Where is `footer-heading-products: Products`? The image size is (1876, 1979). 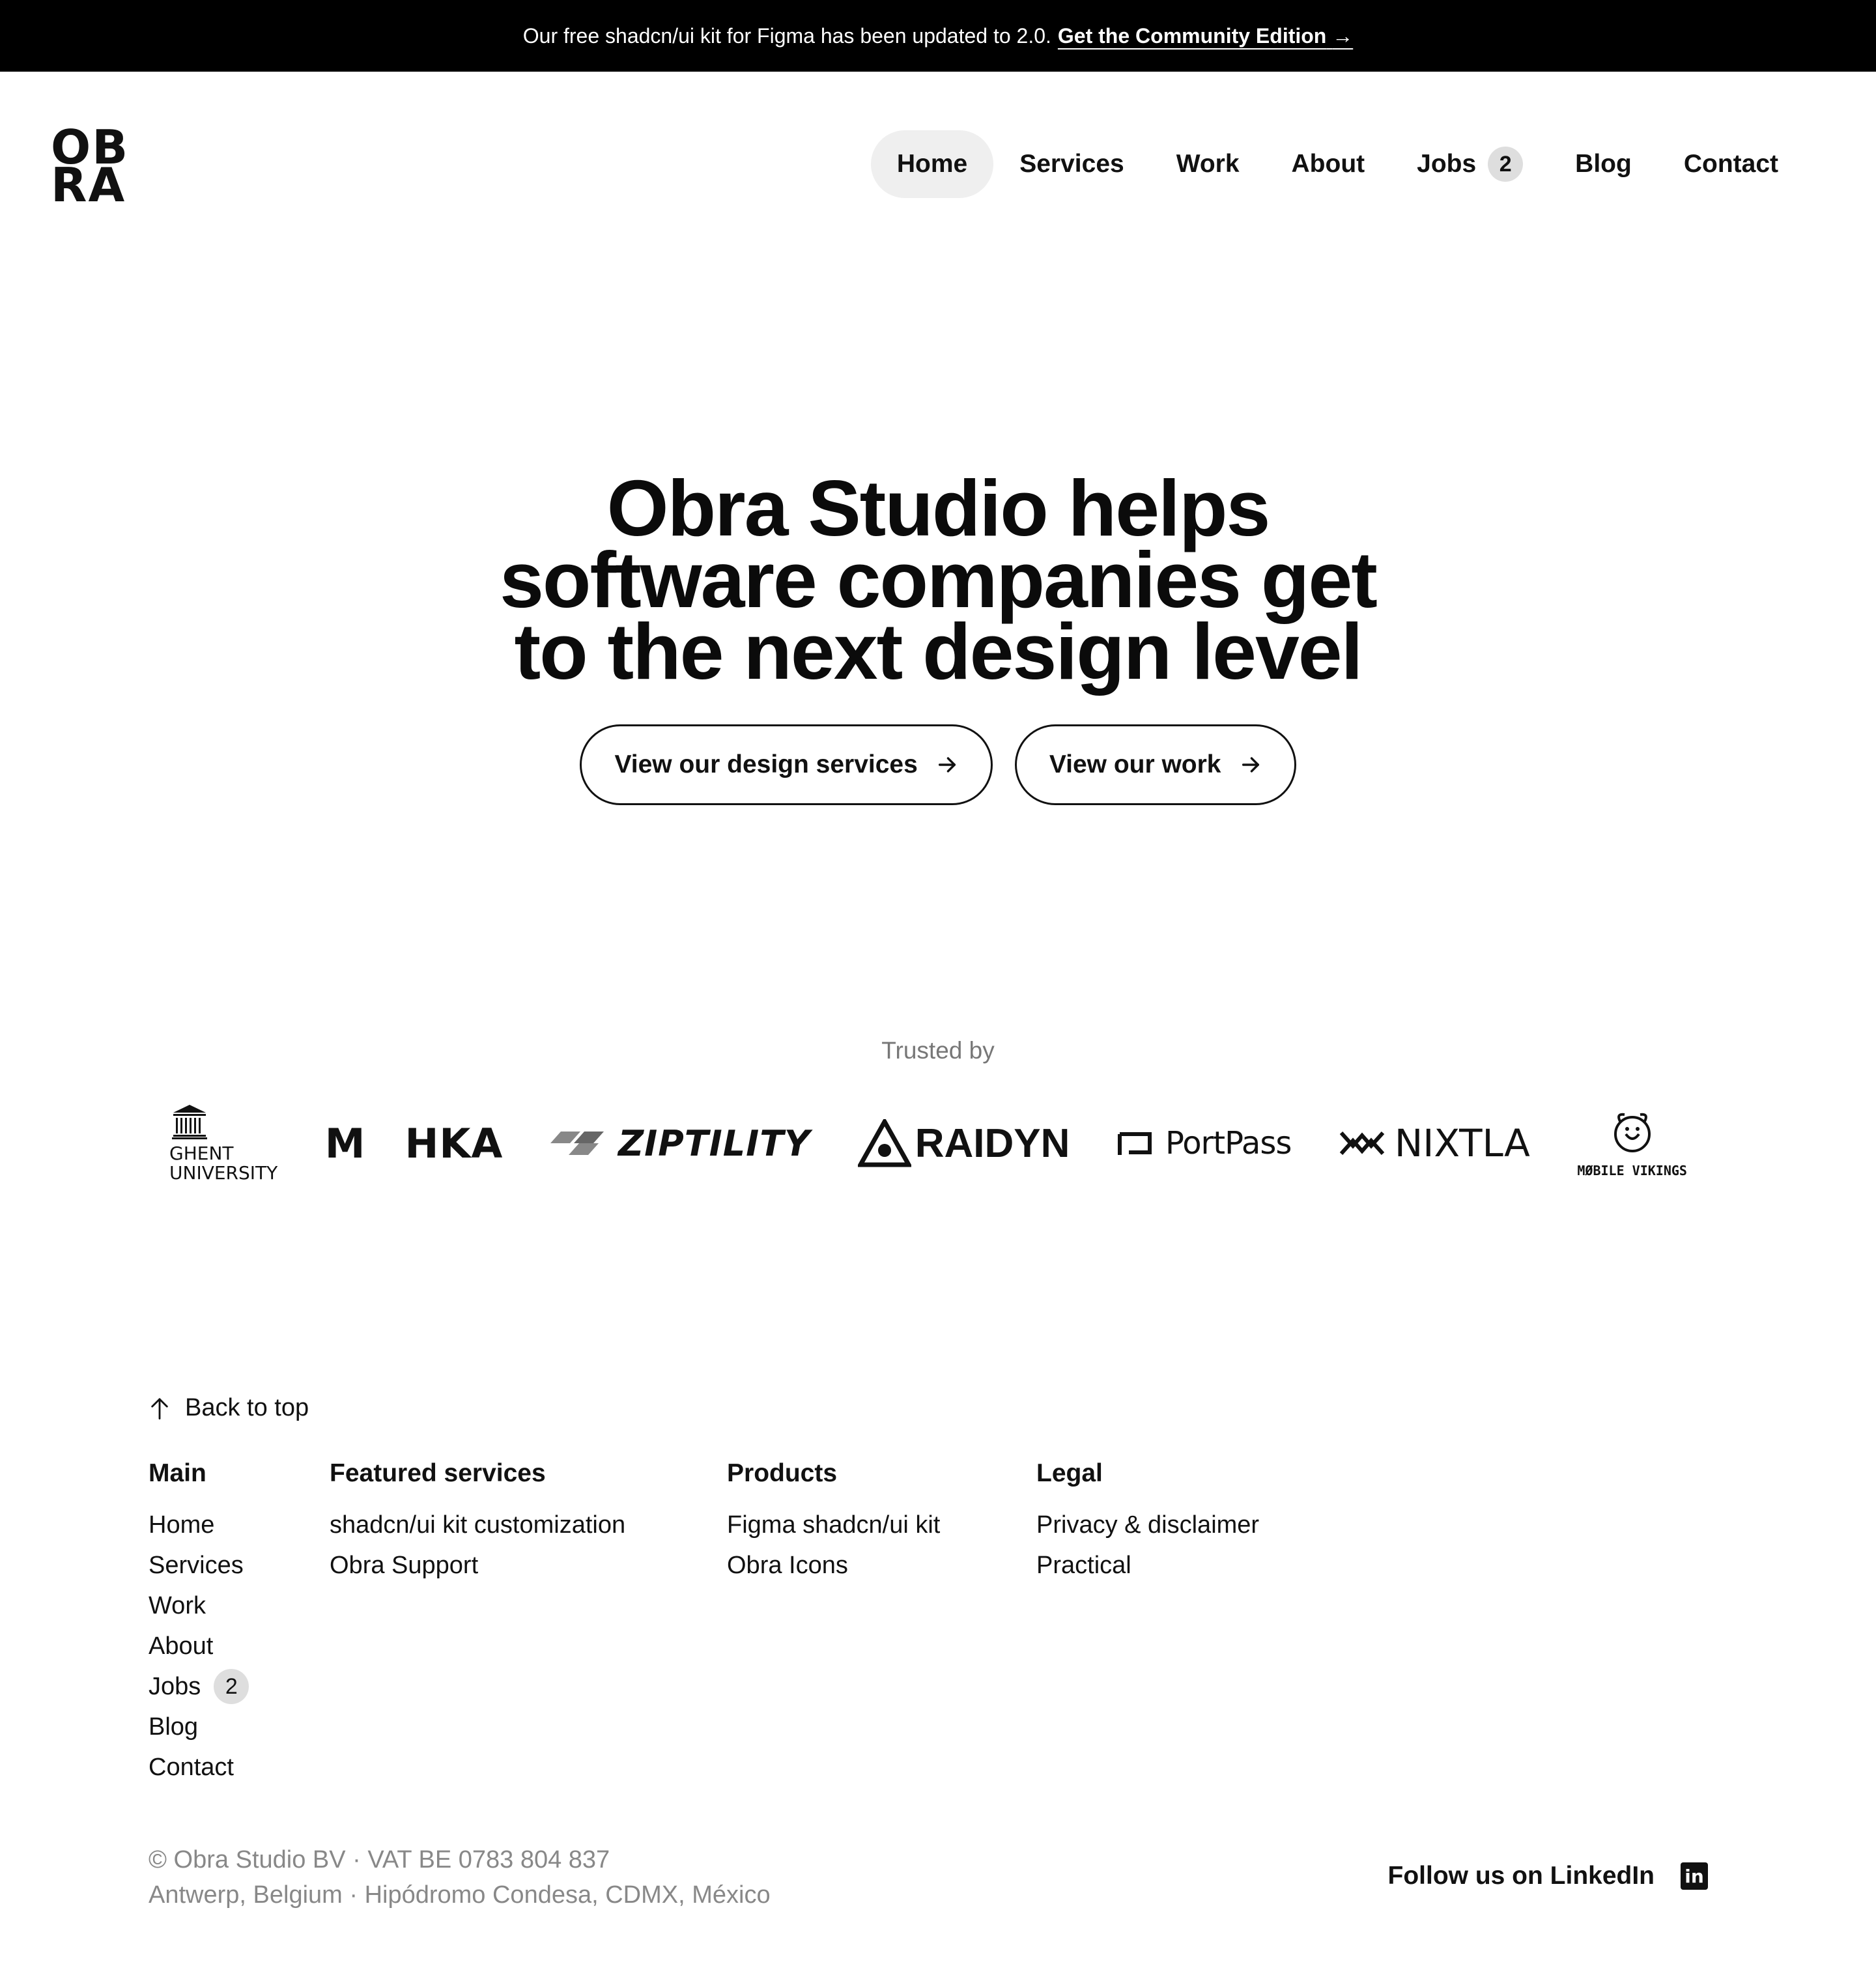 footer-heading-products: Products is located at coordinates (782, 1473).